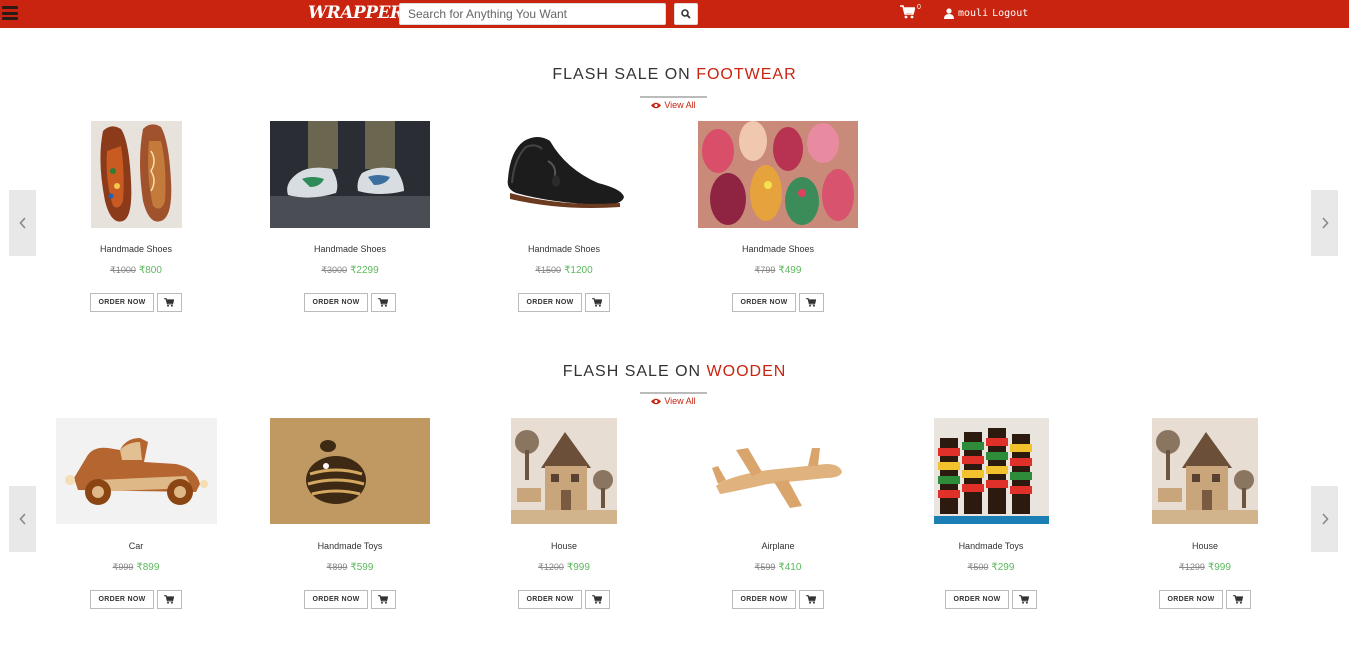 This screenshot has height=648, width=1349. What do you see at coordinates (673, 401) in the screenshot?
I see `view-all-wooden-link: View All` at bounding box center [673, 401].